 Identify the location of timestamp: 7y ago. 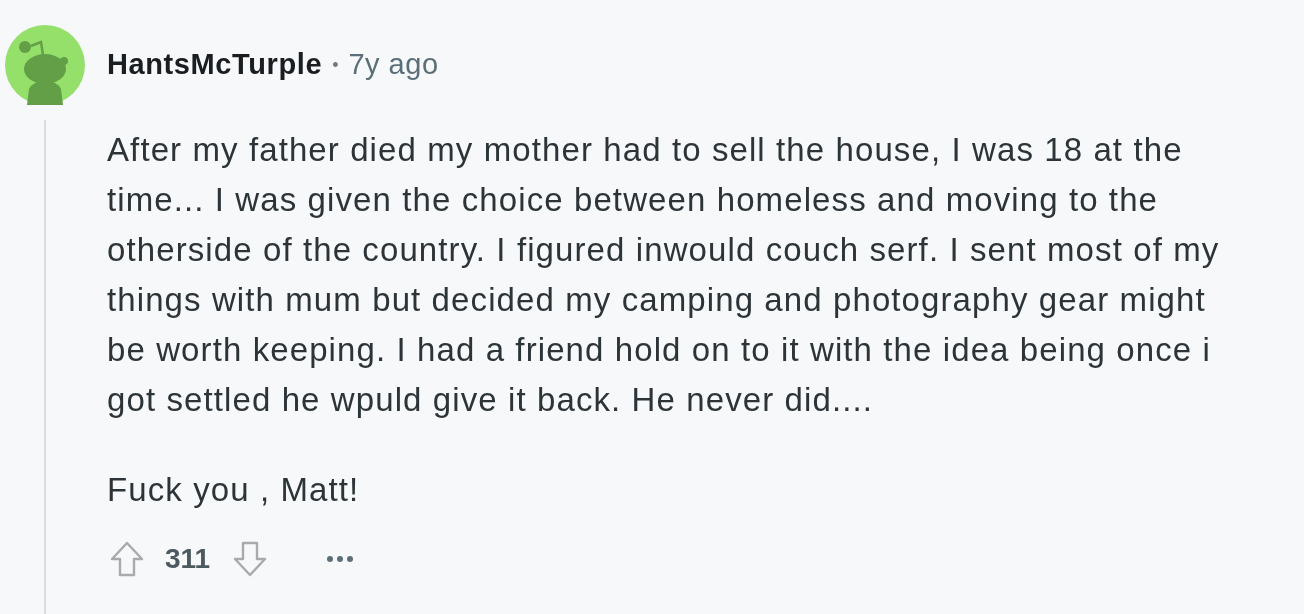
(393, 65).